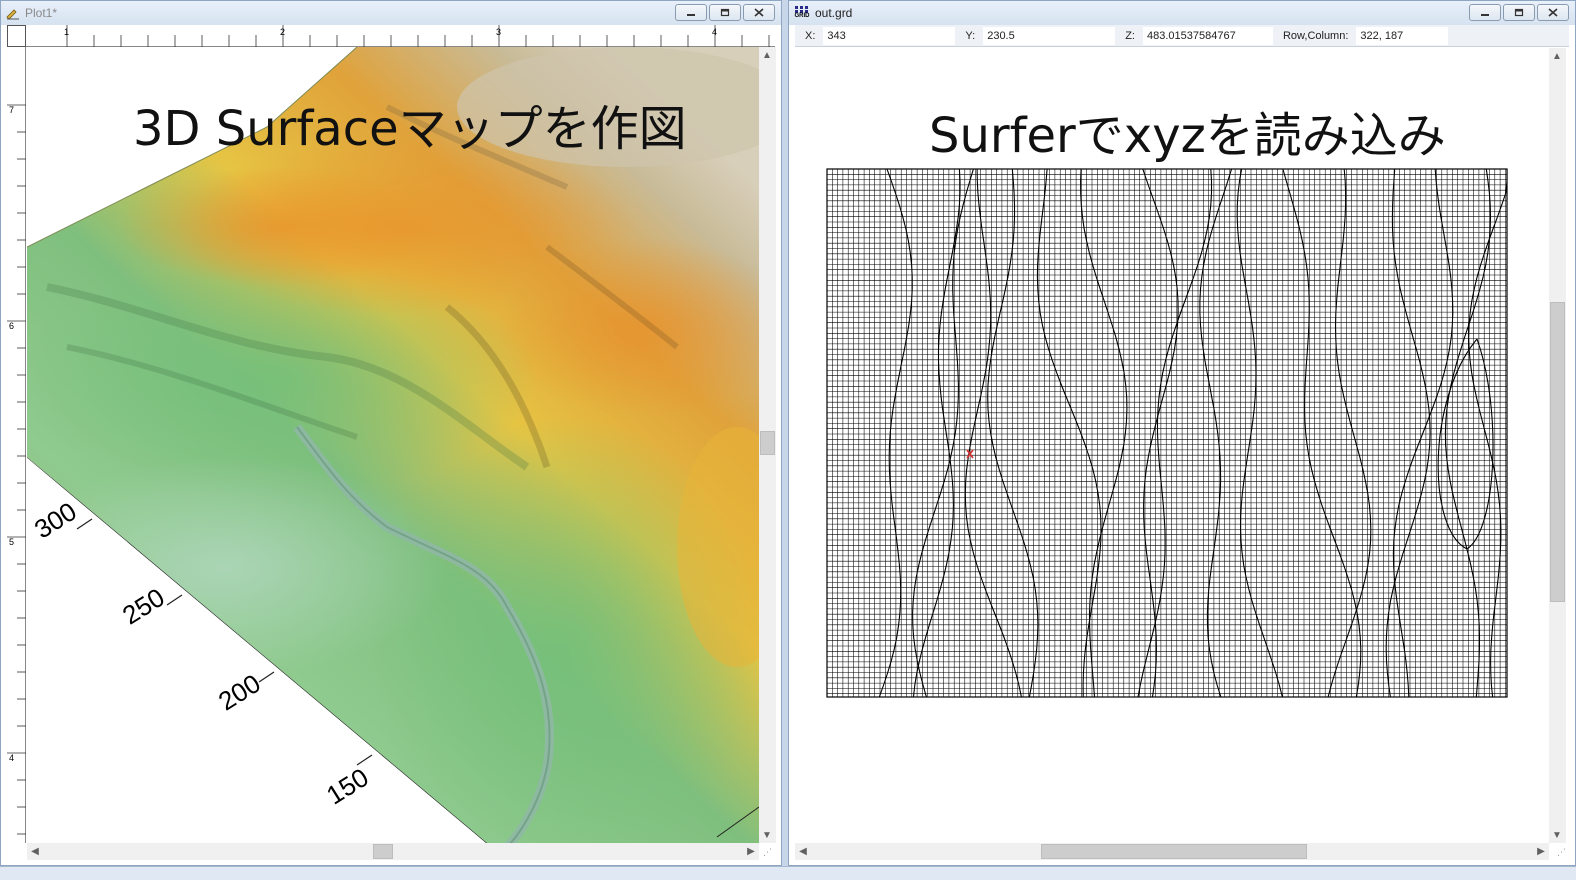  Describe the element at coordinates (411, 36) in the screenshot. I see `horizontal-ruler: 1 2 3 4` at that location.